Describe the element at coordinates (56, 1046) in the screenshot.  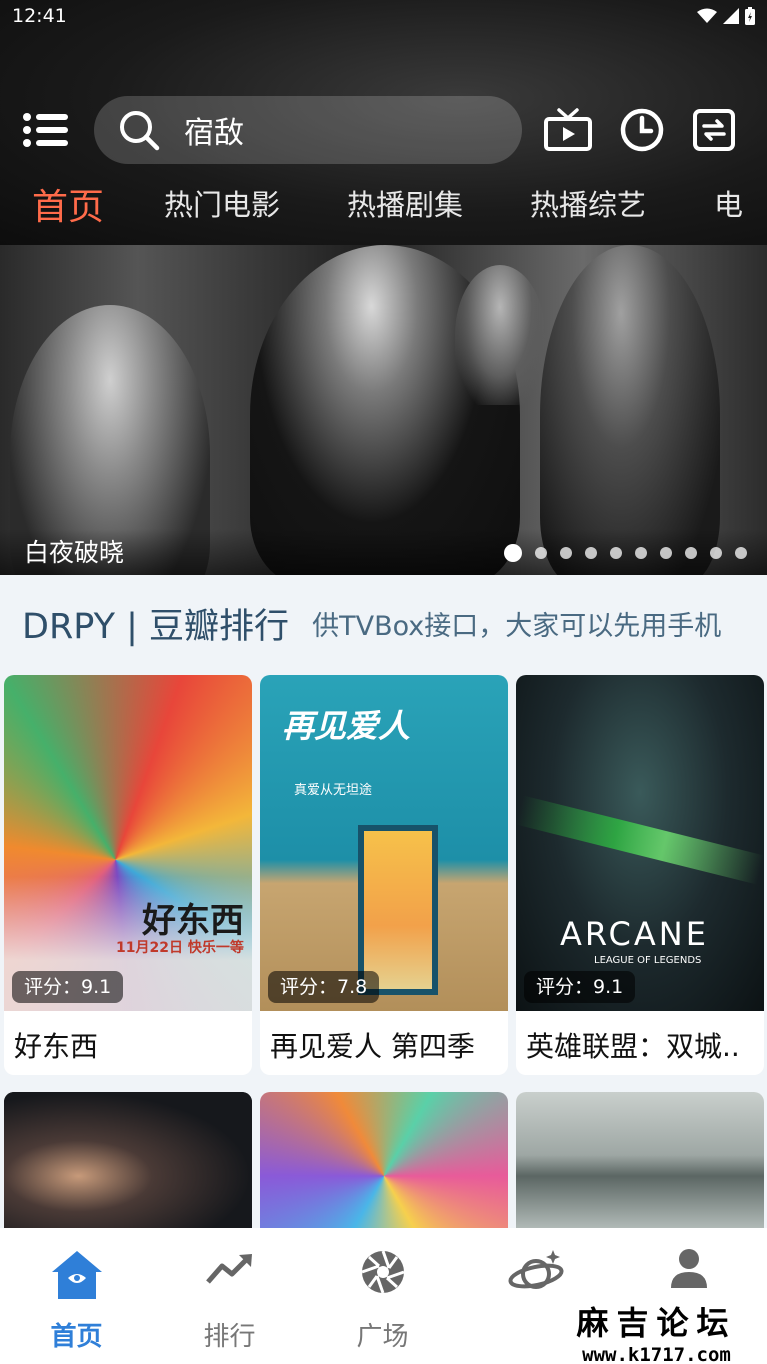
I see `card-title: 好东西` at that location.